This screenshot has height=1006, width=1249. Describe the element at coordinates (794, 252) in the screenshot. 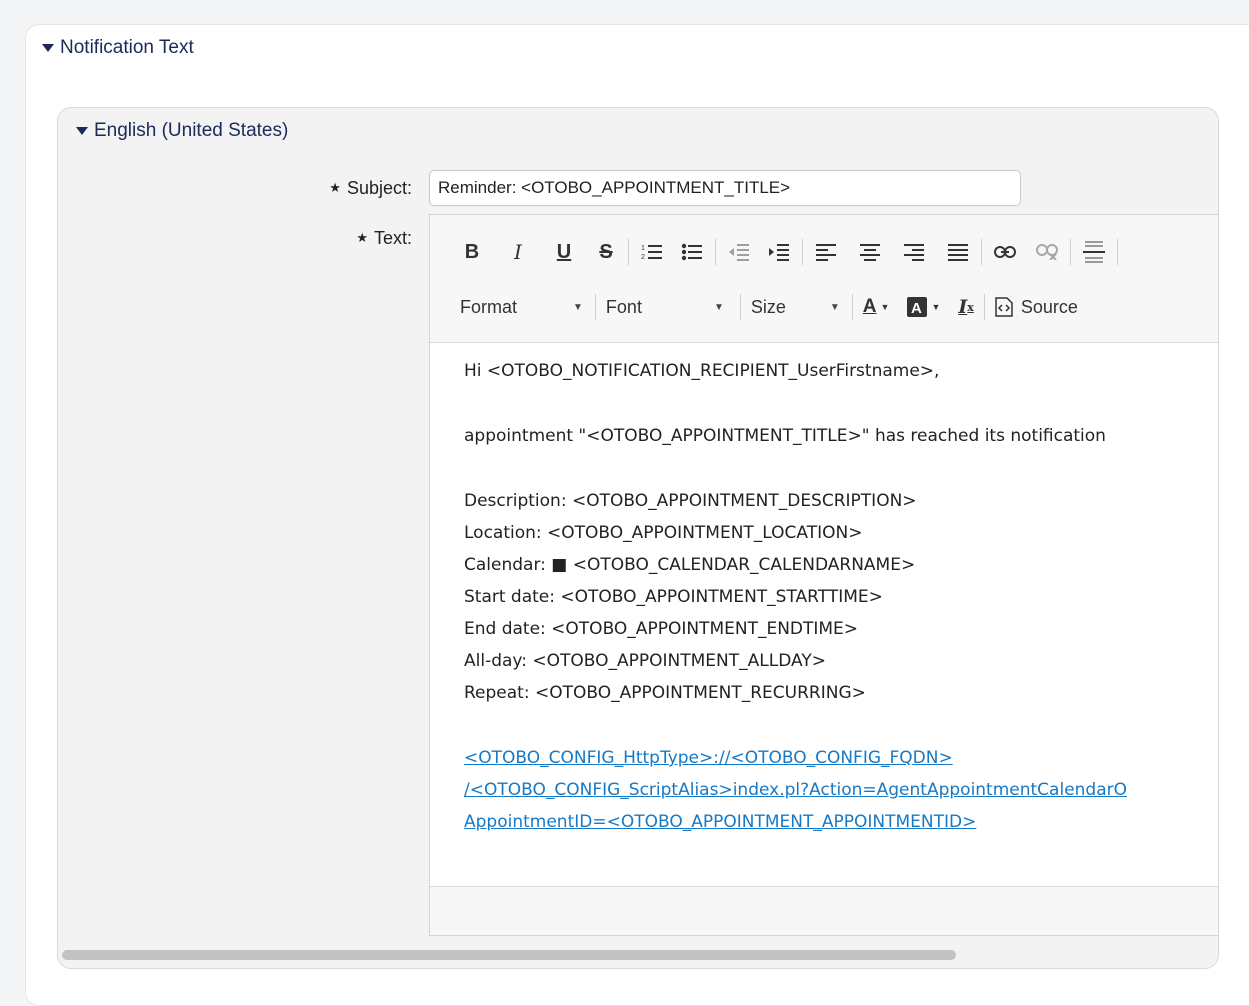

I see `toolbar-row-1: B I U S 12` at that location.